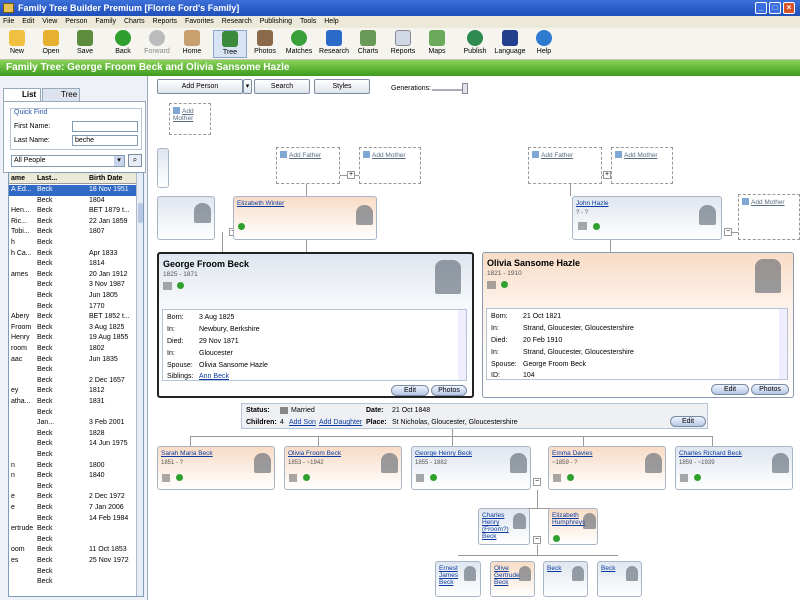 Image resolution: width=800 pixels, height=600 pixels. Describe the element at coordinates (775, 8) in the screenshot. I see `maximize-button: □` at that location.